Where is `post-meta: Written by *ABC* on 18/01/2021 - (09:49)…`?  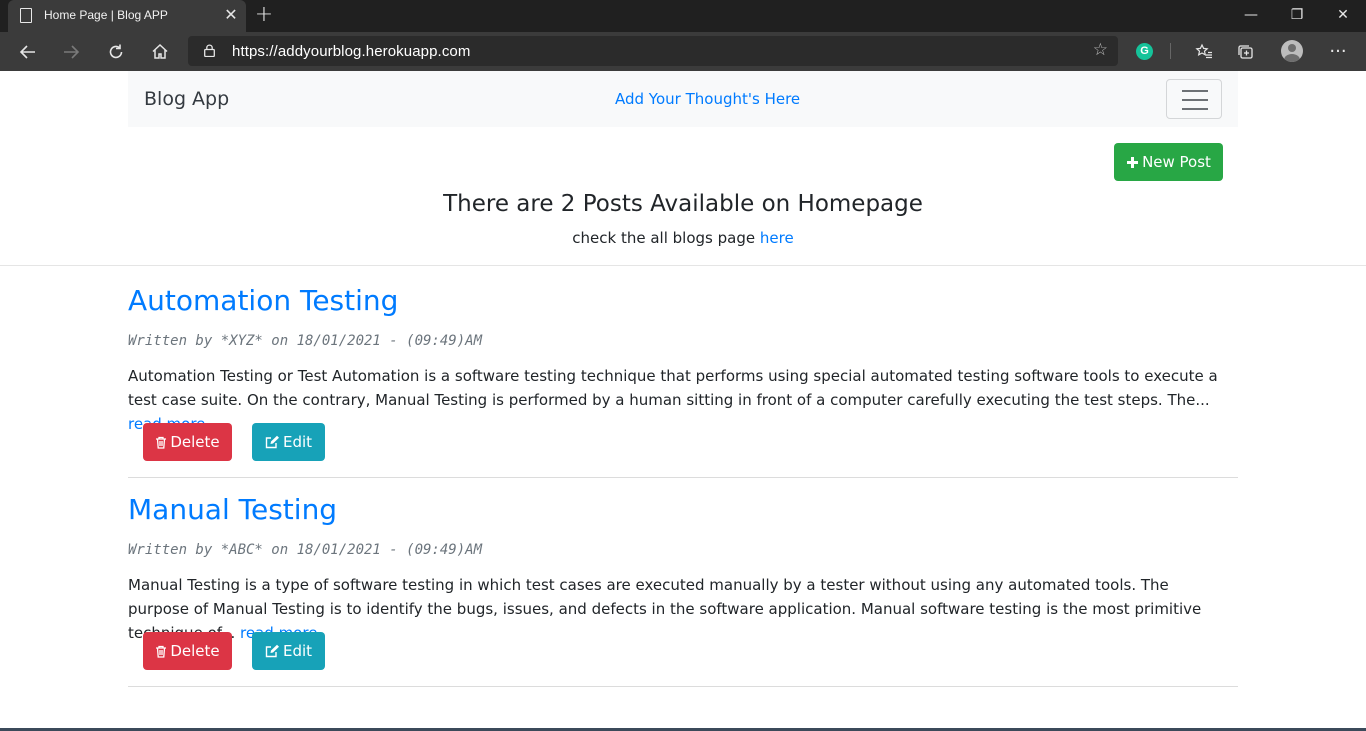 post-meta: Written by *ABC* on 18/01/2021 - (09:49)… is located at coordinates (305, 550).